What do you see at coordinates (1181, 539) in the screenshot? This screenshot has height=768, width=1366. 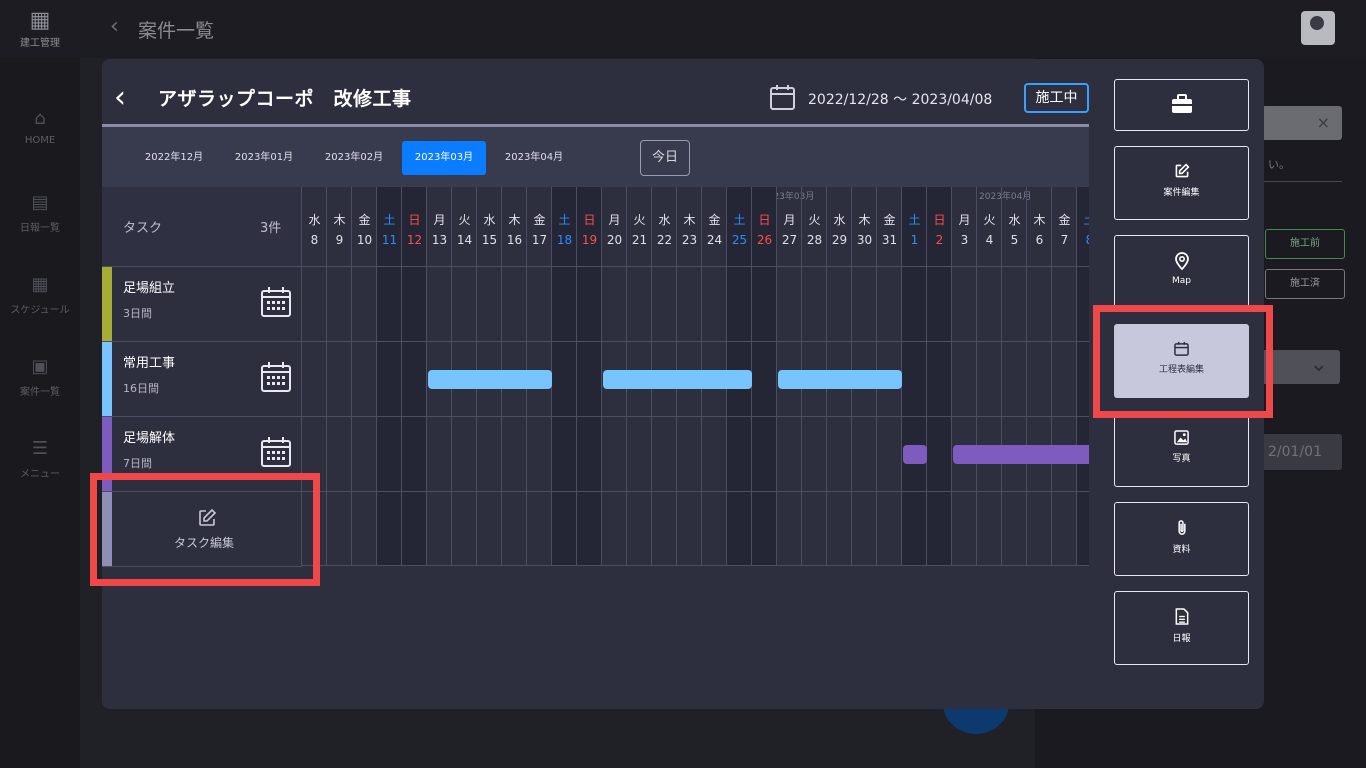 I see `documents-button: 資料` at bounding box center [1181, 539].